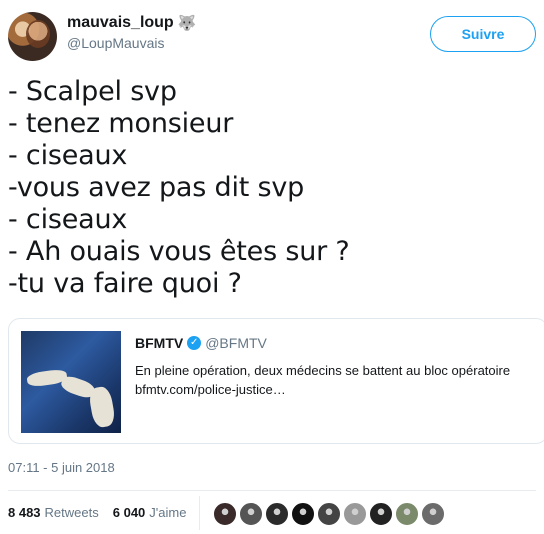 The height and width of the screenshot is (534, 544). What do you see at coordinates (187, 23) in the screenshot?
I see `wolf-emoji-icon: 🐺` at bounding box center [187, 23].